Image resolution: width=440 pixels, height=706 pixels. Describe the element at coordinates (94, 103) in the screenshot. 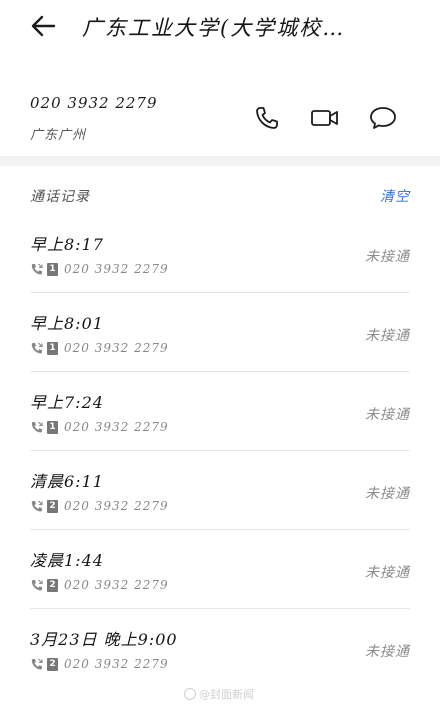

I see `contact-number: 020 3932 2279` at that location.